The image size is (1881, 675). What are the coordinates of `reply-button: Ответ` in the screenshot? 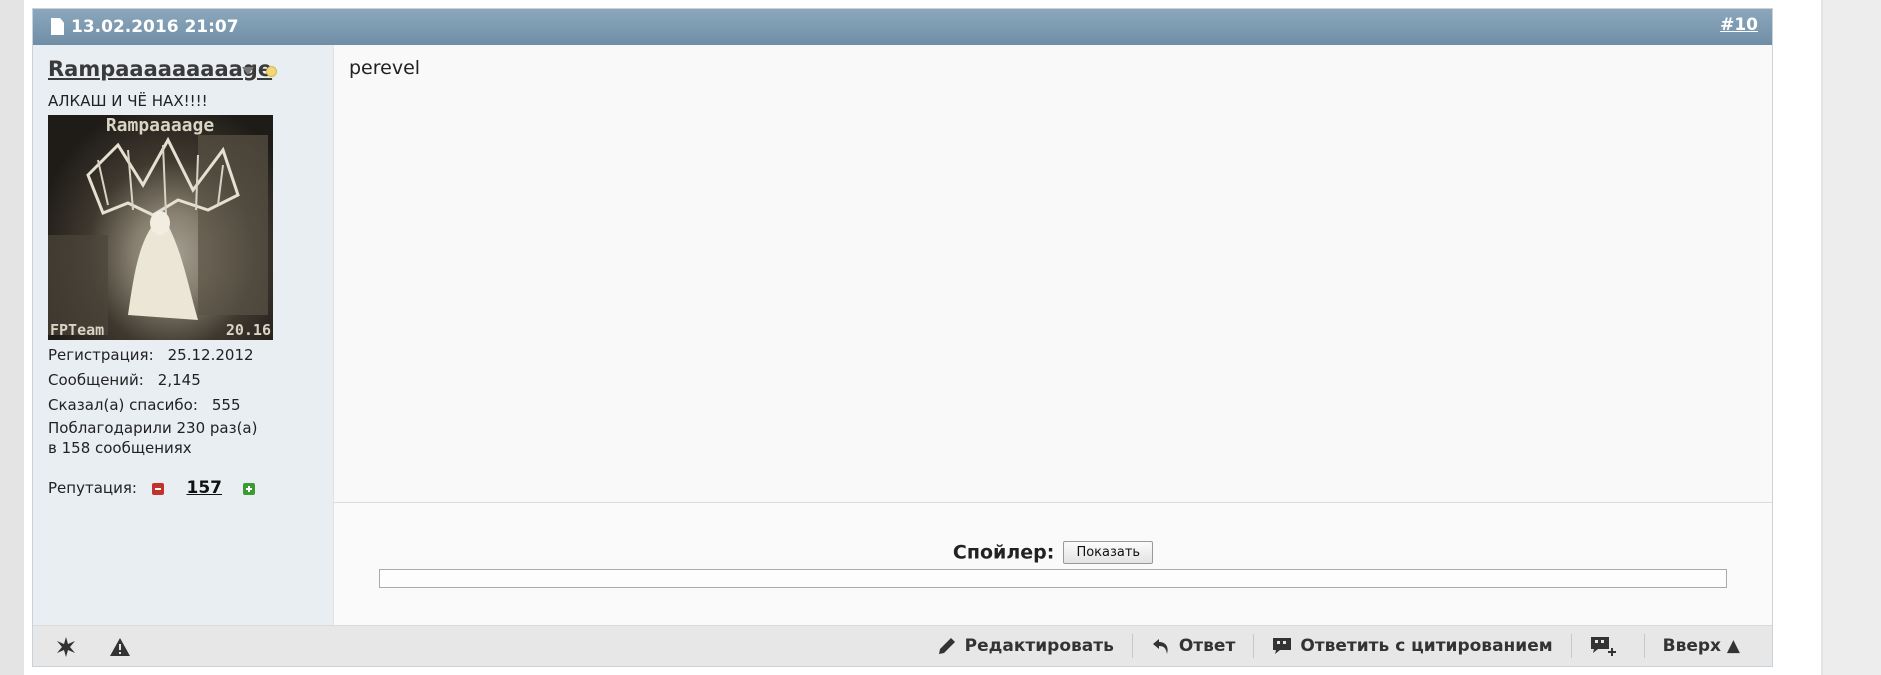 It's located at (1192, 646).